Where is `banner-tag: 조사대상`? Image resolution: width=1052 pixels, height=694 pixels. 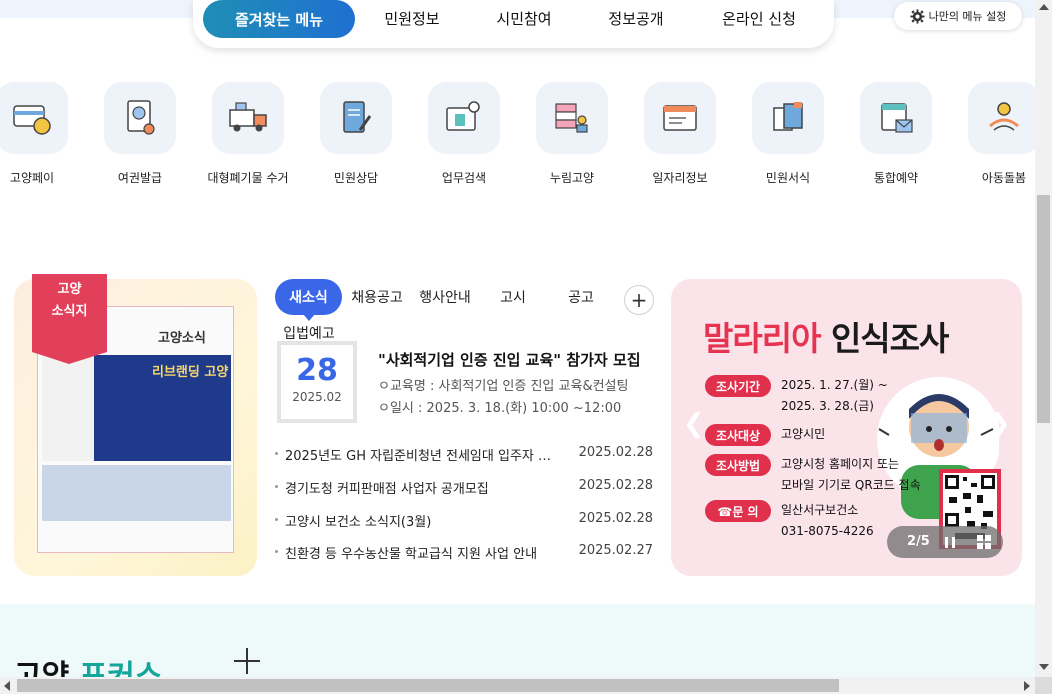
banner-tag: 조사대상 is located at coordinates (738, 435).